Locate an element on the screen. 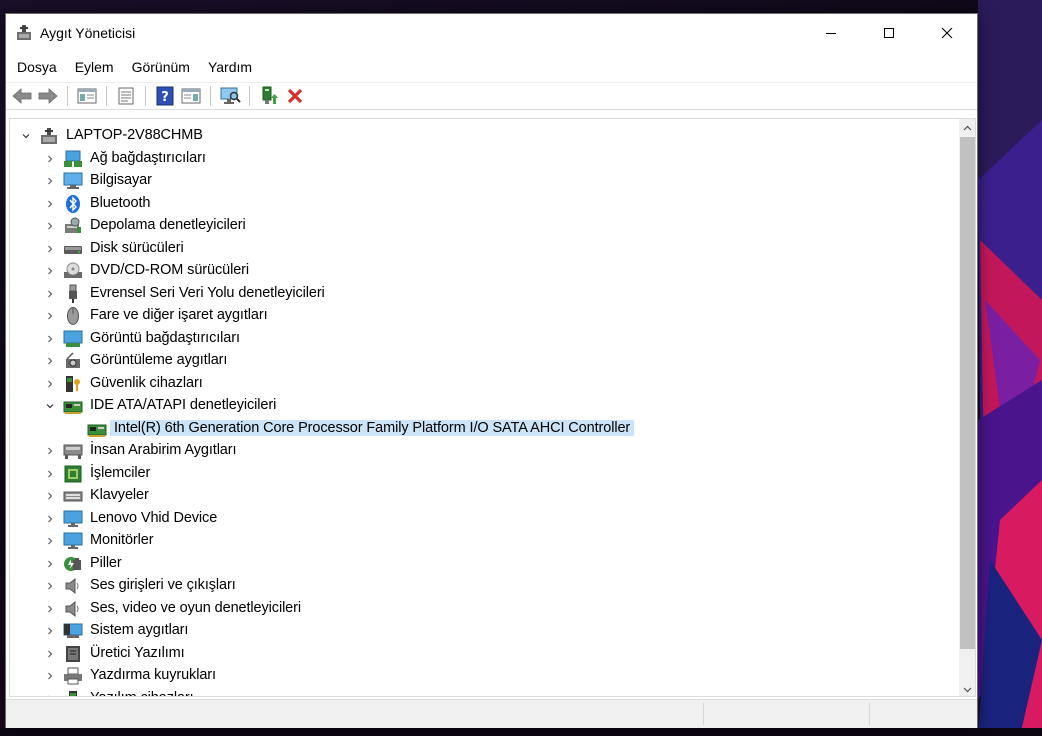  menu-dosya: Dosya is located at coordinates (37, 67).